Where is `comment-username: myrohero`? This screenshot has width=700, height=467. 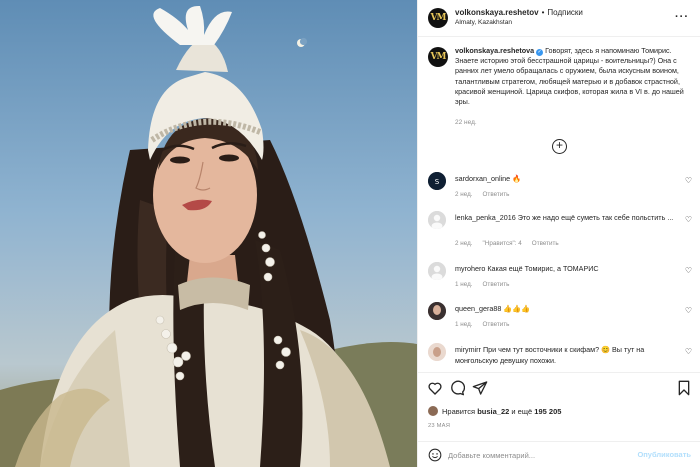 comment-username: myrohero is located at coordinates (470, 268).